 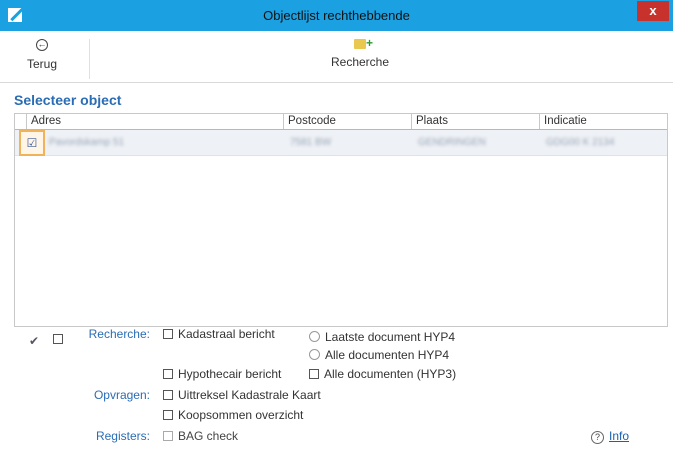 What do you see at coordinates (87, 142) in the screenshot?
I see `cell-adres: Pavordskamp 51` at bounding box center [87, 142].